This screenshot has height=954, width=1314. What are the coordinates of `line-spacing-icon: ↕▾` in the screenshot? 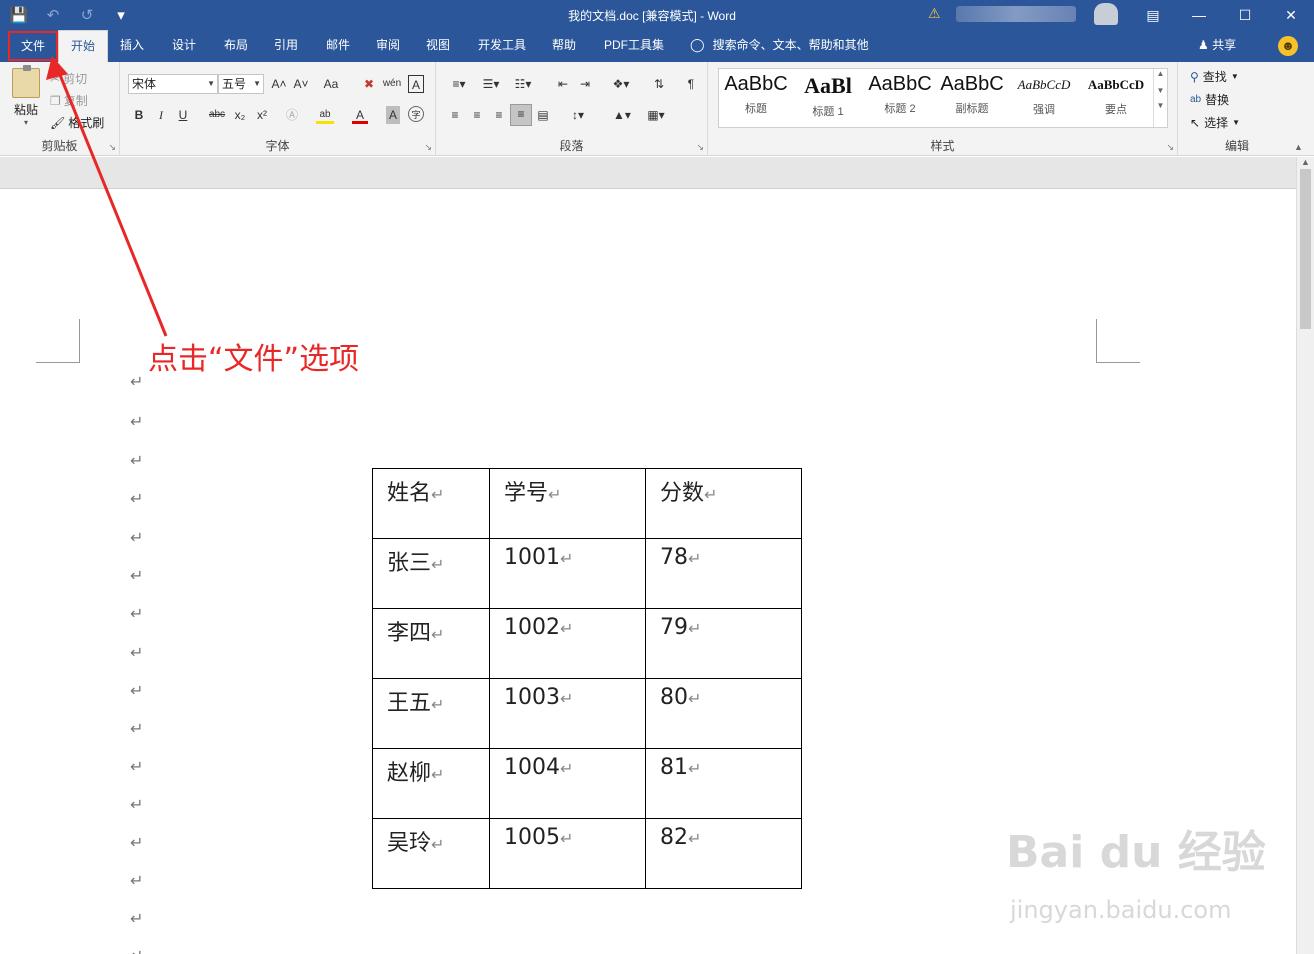 It's located at (578, 115).